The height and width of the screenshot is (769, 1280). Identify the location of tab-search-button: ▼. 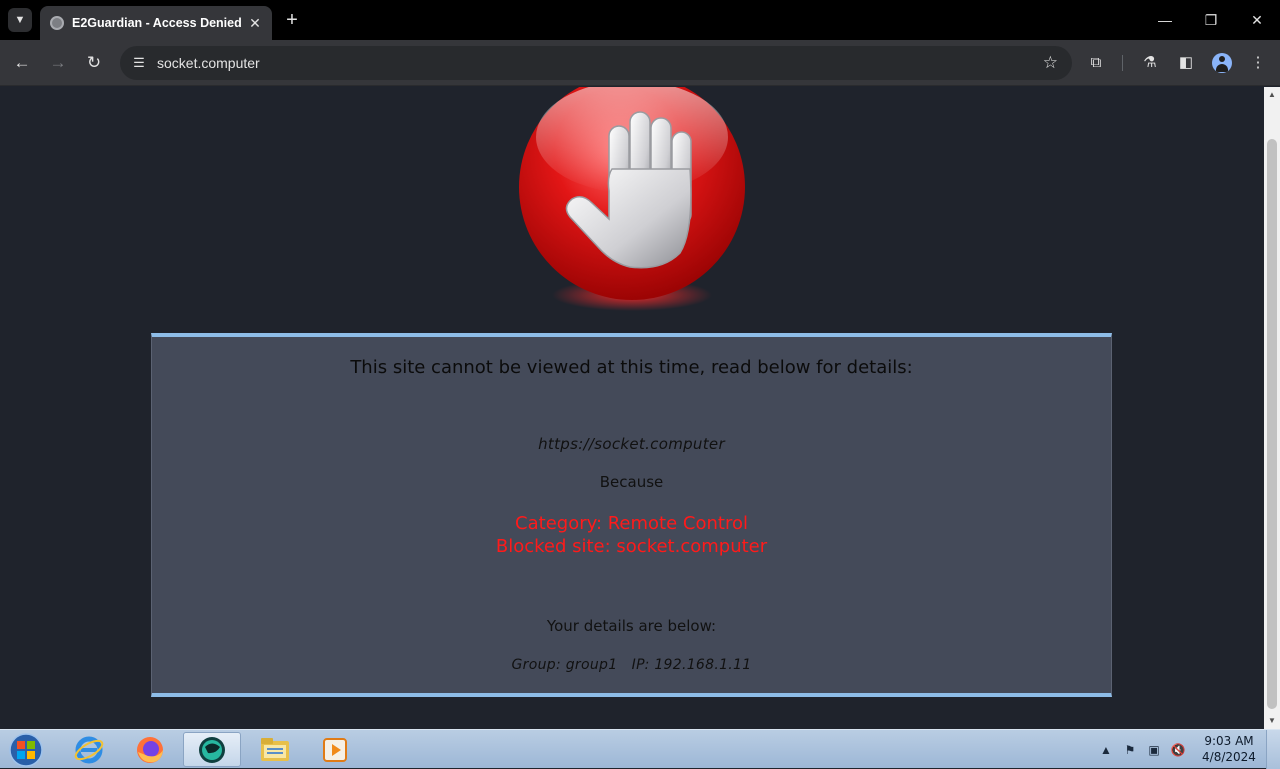
(20, 20).